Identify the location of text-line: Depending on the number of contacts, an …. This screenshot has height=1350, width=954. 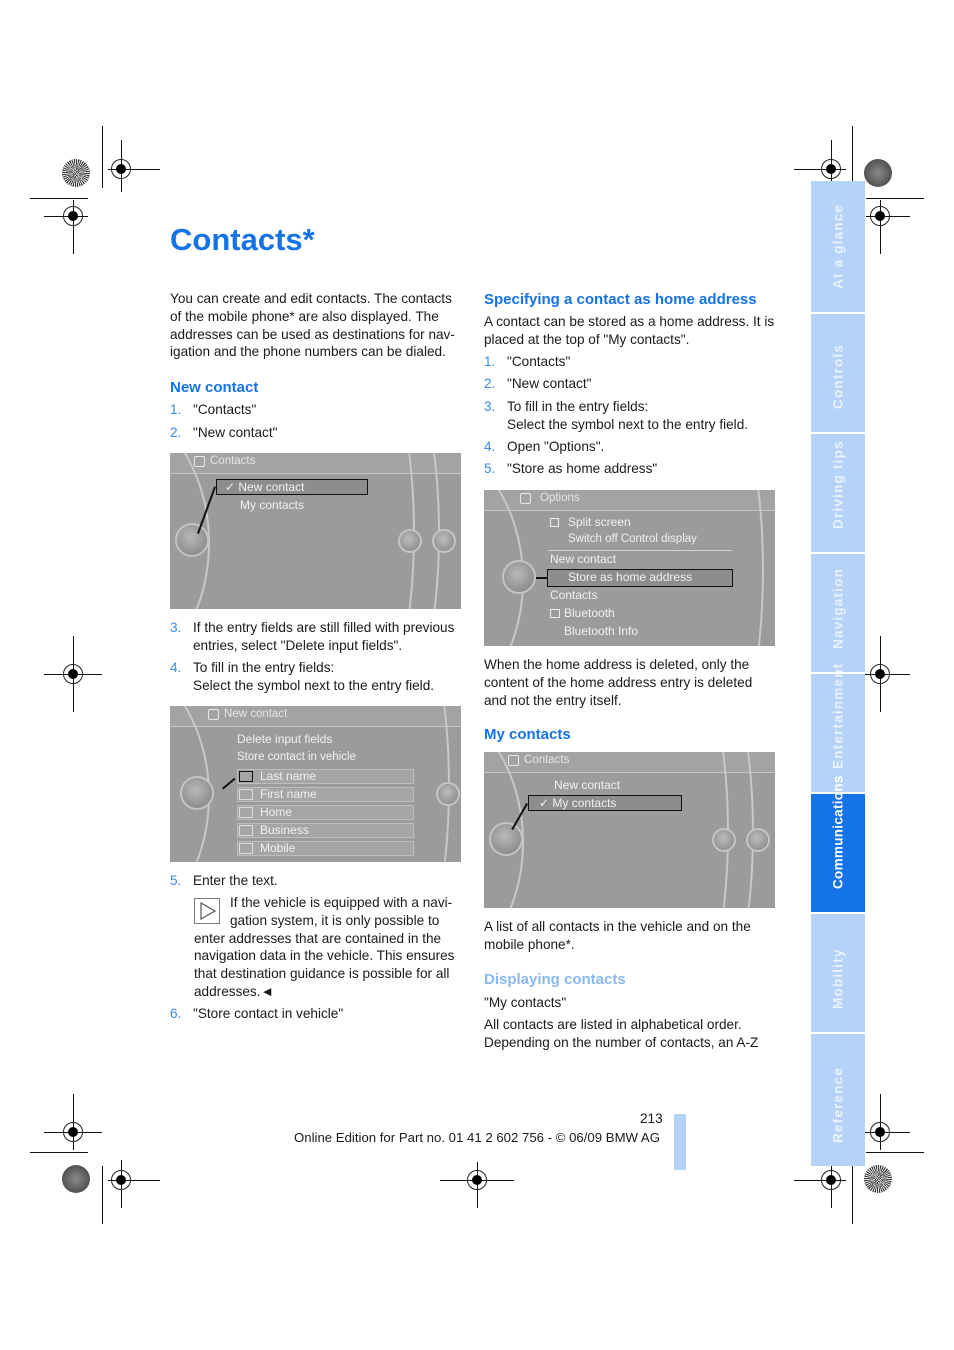
(621, 1042).